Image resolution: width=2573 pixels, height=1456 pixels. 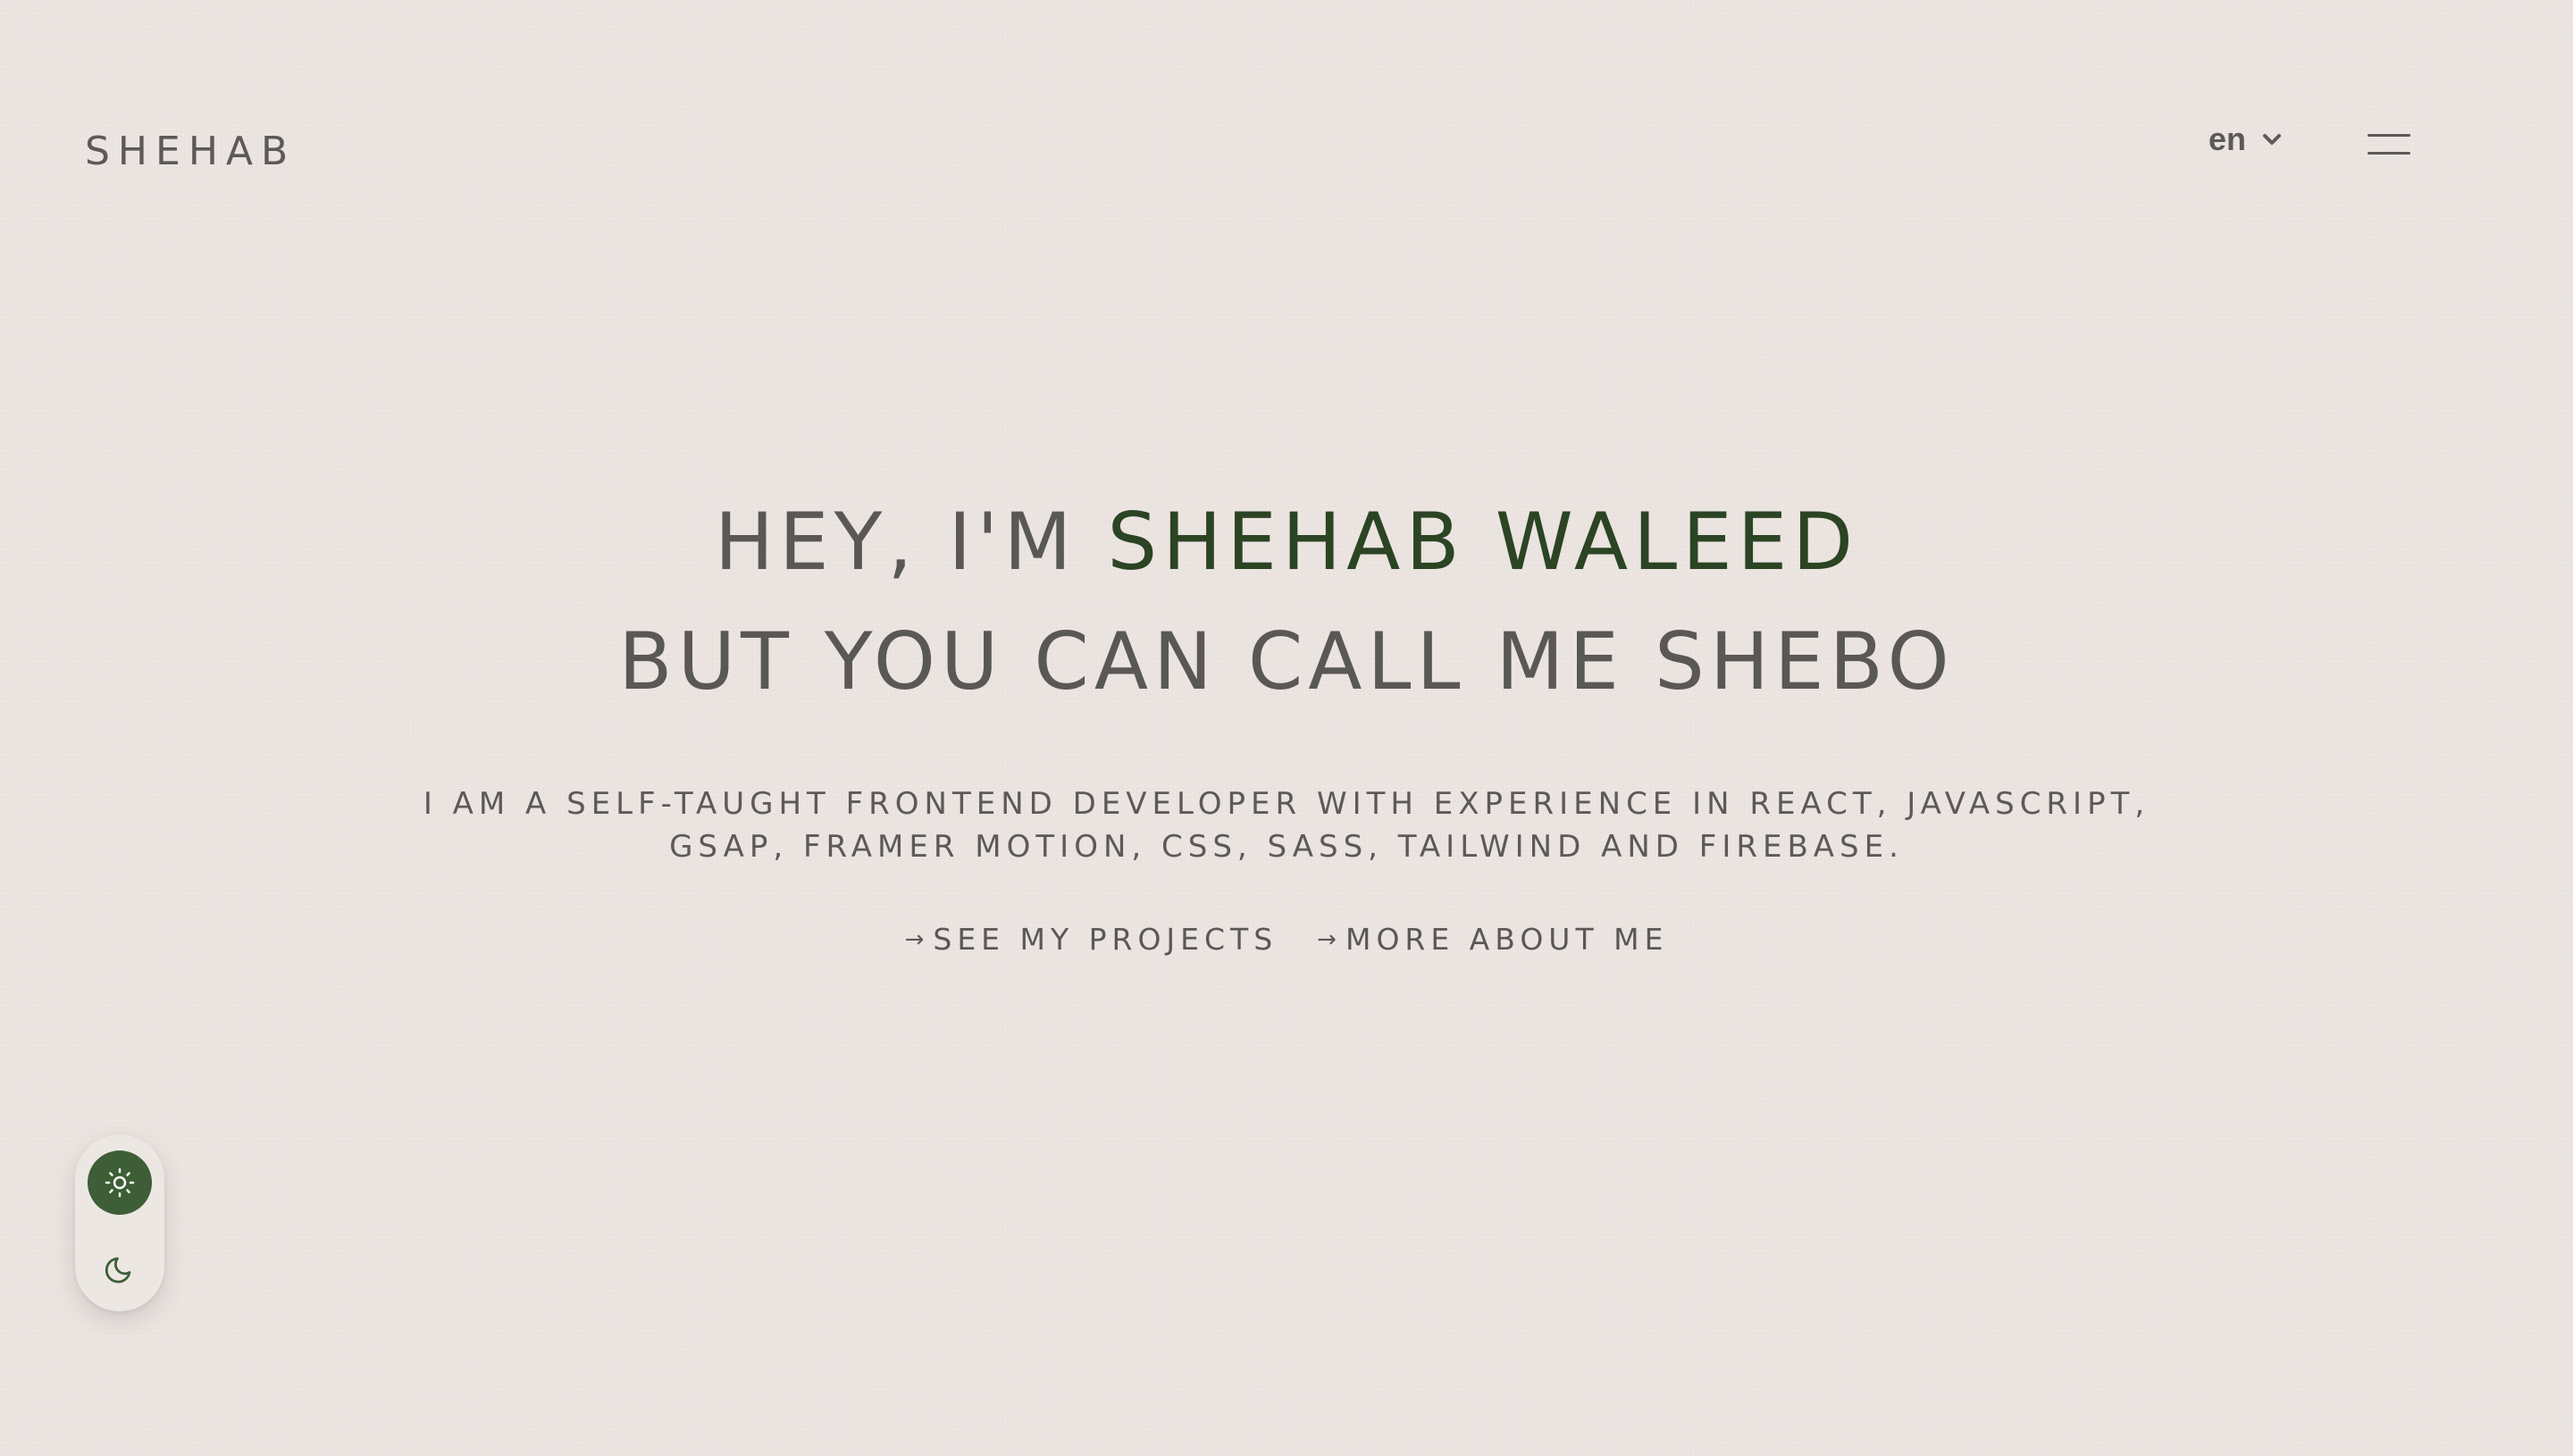 What do you see at coordinates (1286, 661) in the screenshot?
I see `headline-line-2: BUT YOU CAN CALL ME SHEBO` at bounding box center [1286, 661].